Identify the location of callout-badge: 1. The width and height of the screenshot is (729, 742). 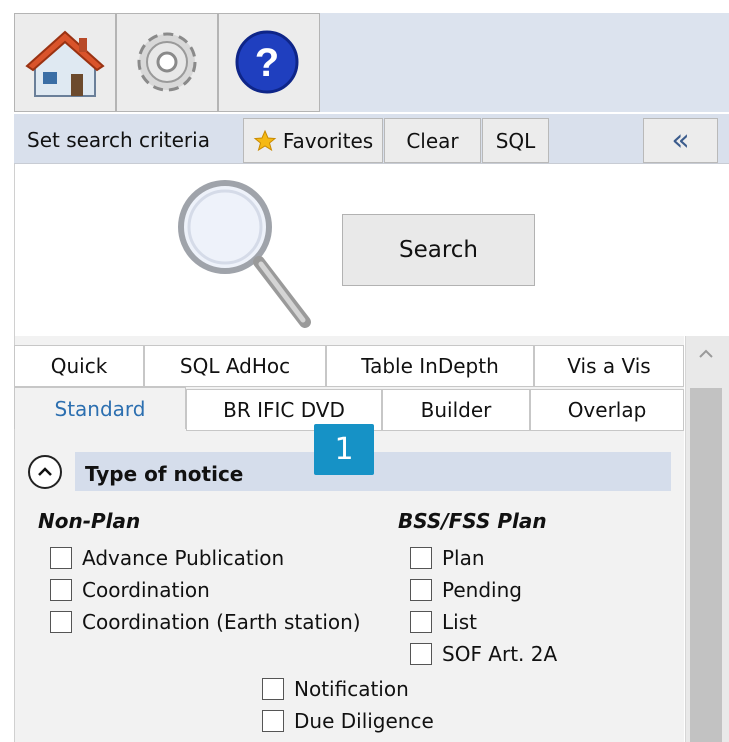
(344, 449).